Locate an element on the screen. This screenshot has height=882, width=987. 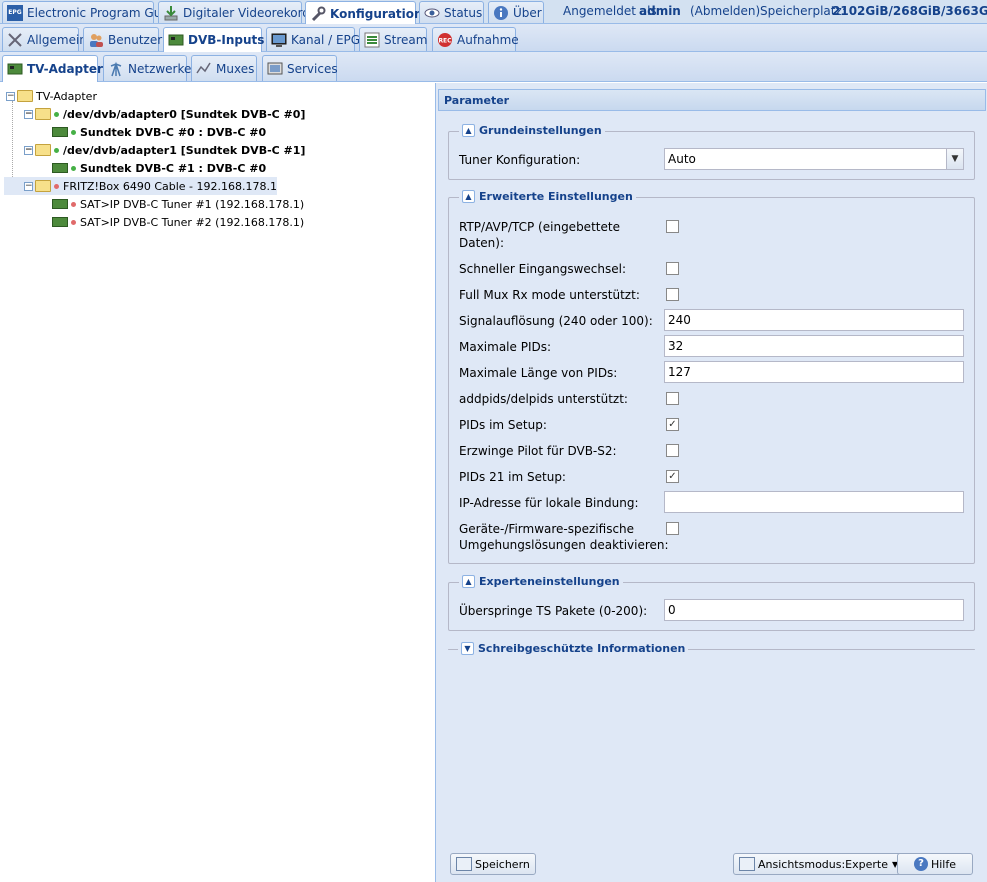
tab-allgemein: Allgemein is located at coordinates (44, 39).